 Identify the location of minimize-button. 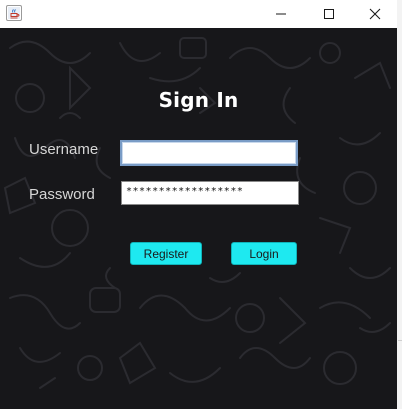
(281, 14).